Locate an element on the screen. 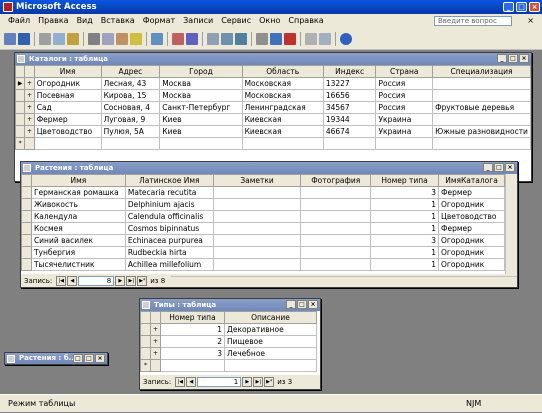 The height and width of the screenshot is (413, 542). catalogs-minimize-button: _ is located at coordinates (502, 58).